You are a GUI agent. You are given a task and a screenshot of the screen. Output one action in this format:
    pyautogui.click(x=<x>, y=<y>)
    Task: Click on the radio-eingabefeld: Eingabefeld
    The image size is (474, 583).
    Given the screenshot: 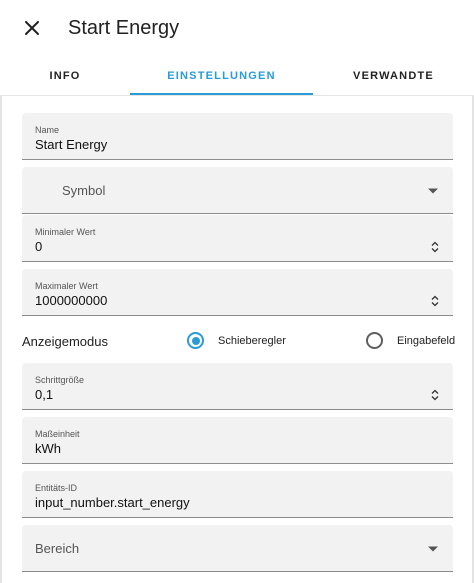 What is the action you would take?
    pyautogui.click(x=410, y=340)
    